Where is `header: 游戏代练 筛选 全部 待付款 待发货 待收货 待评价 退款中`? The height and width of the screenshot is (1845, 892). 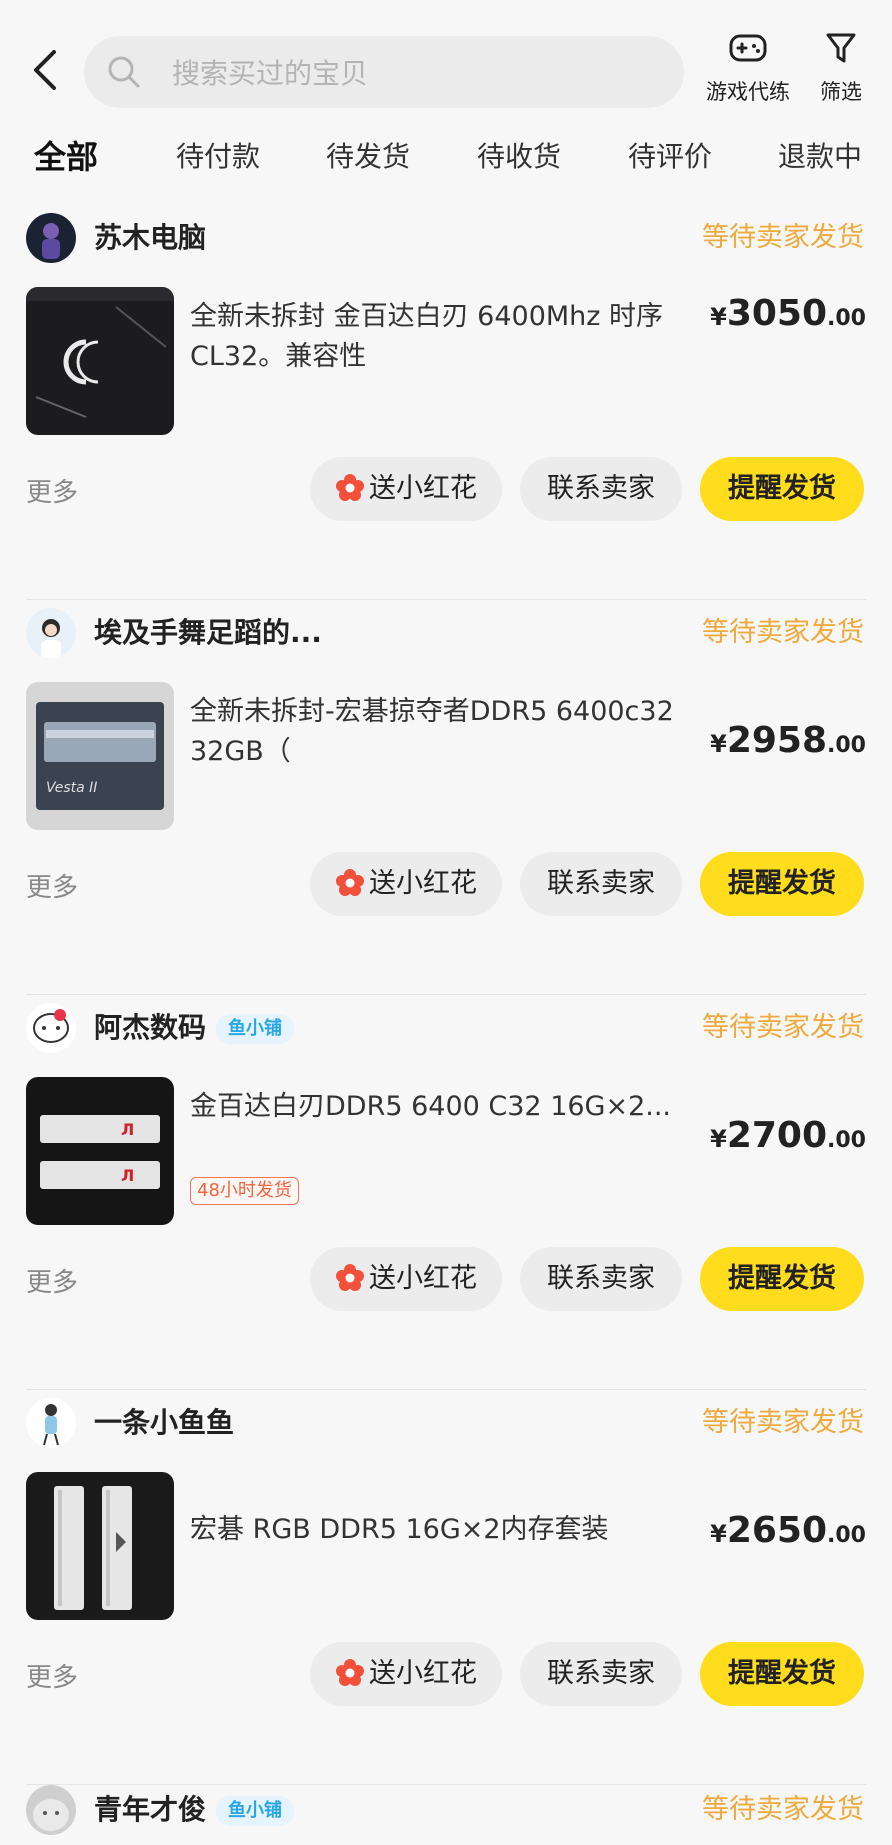 header: 游戏代练 筛选 全部 待付款 待发货 待收货 待评价 退款中 is located at coordinates (446, 105).